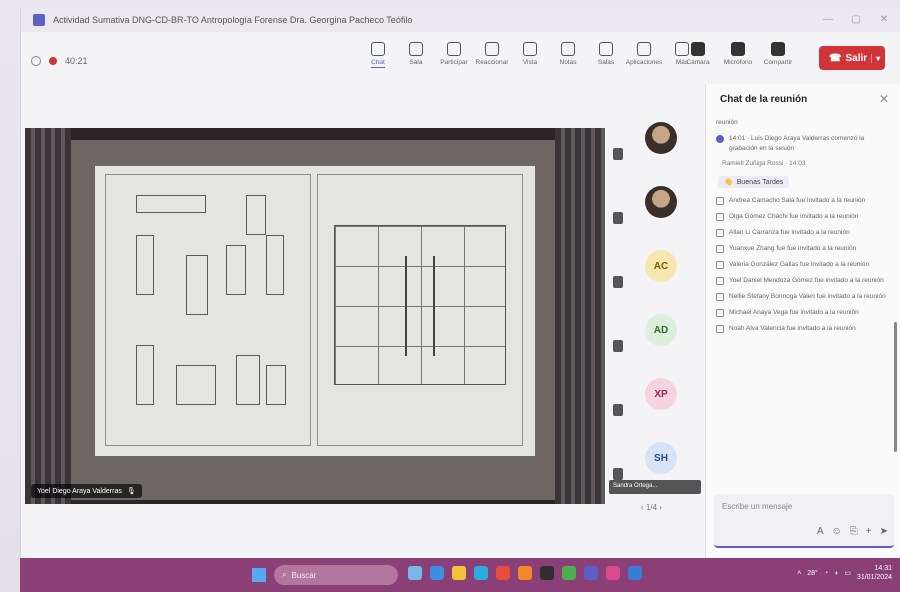 This screenshot has height=592, width=900. I want to click on leave-meeting-button: ☎ Salir ▾, so click(852, 58).